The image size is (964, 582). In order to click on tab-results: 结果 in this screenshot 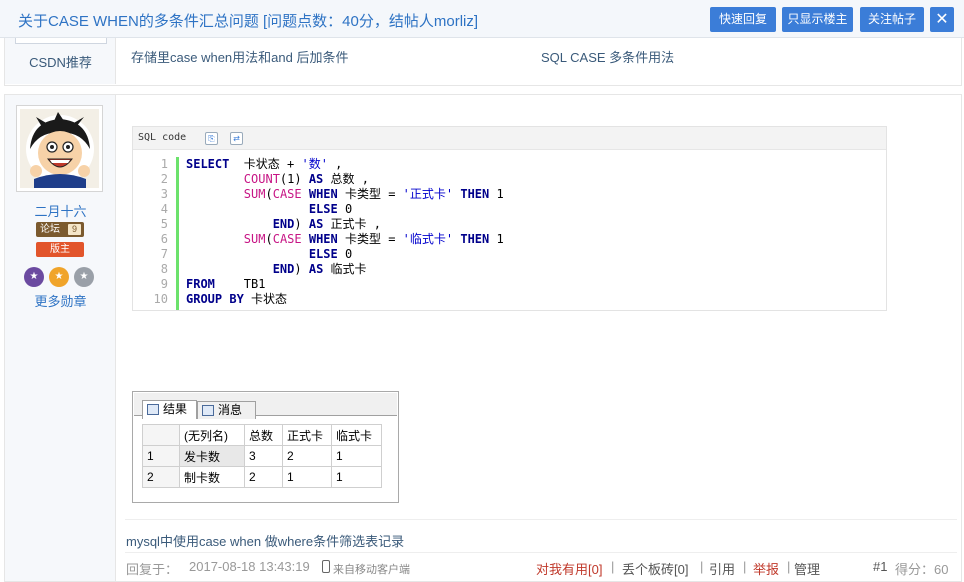, I will do `click(169, 409)`.